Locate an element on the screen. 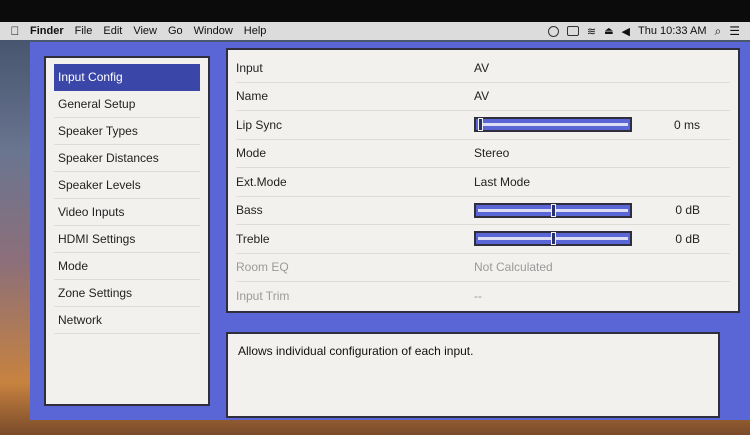 The height and width of the screenshot is (435, 750). setting-row-room-eq: Room EQ Not Calculated is located at coordinates (483, 268).